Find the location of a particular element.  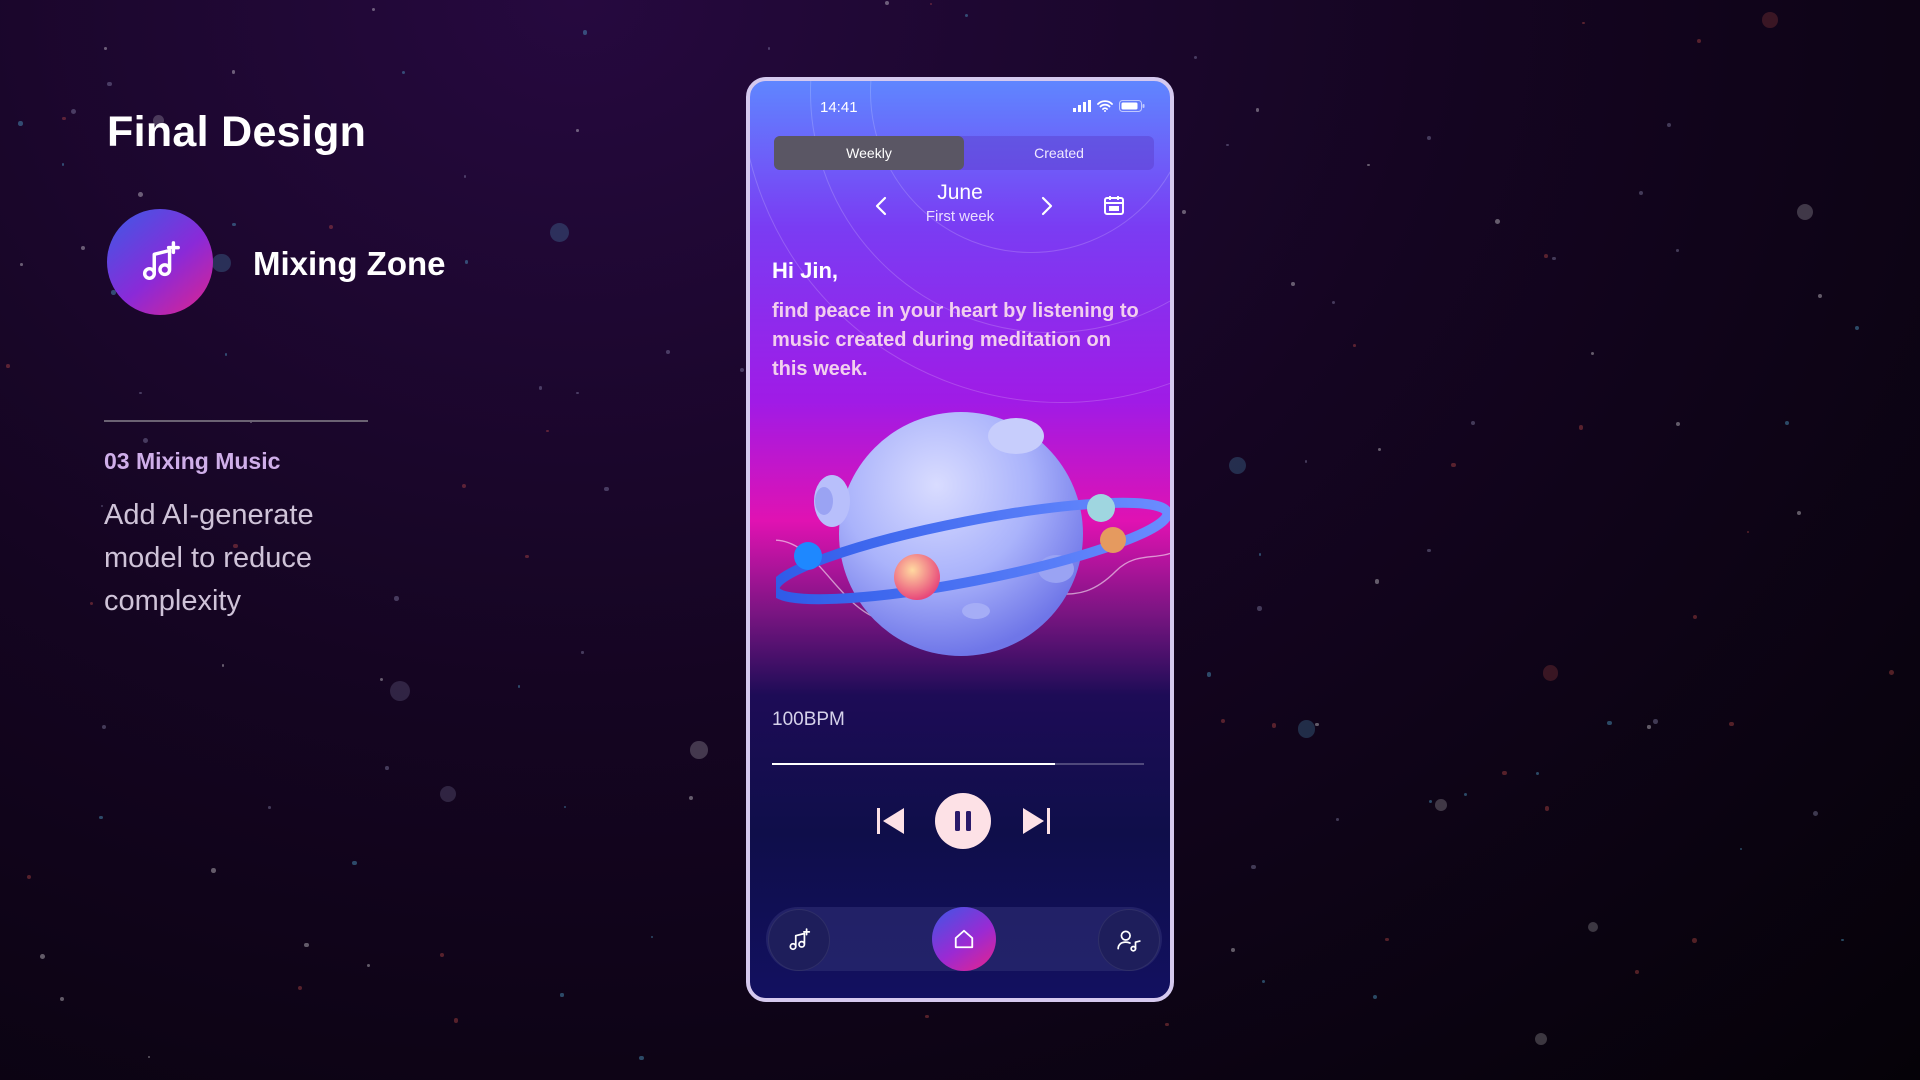

skip-previous-icon is located at coordinates (891, 821).